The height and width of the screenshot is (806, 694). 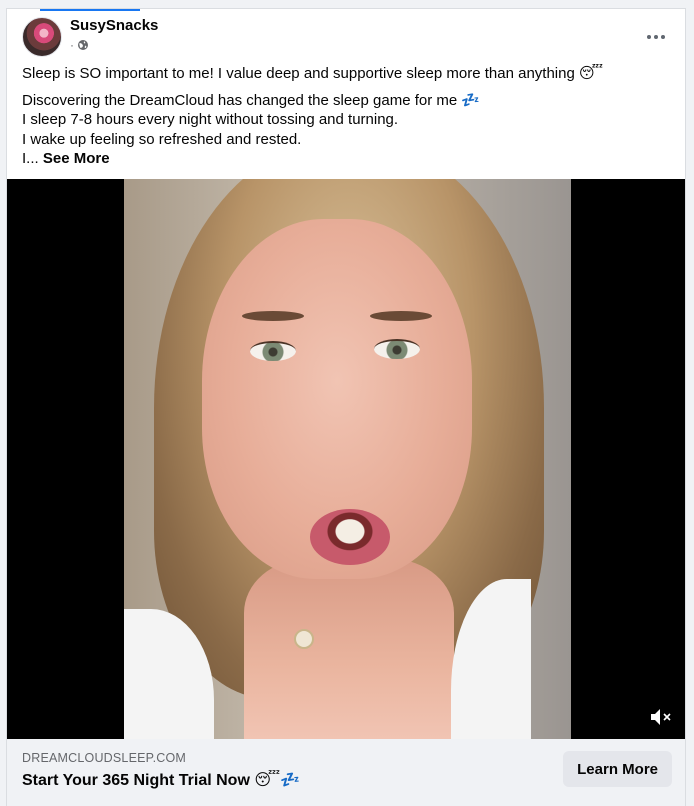 What do you see at coordinates (114, 25) in the screenshot?
I see `author-name: SusySnacks` at bounding box center [114, 25].